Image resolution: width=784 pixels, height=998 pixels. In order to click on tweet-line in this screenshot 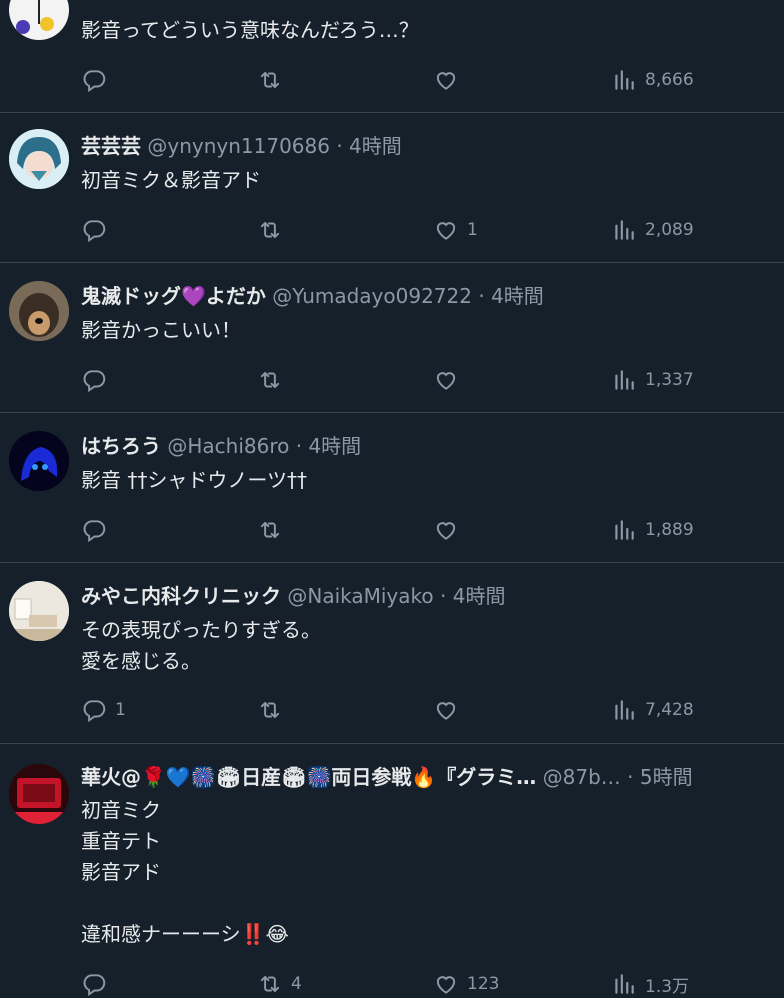, I will do `click(427, 903)`.